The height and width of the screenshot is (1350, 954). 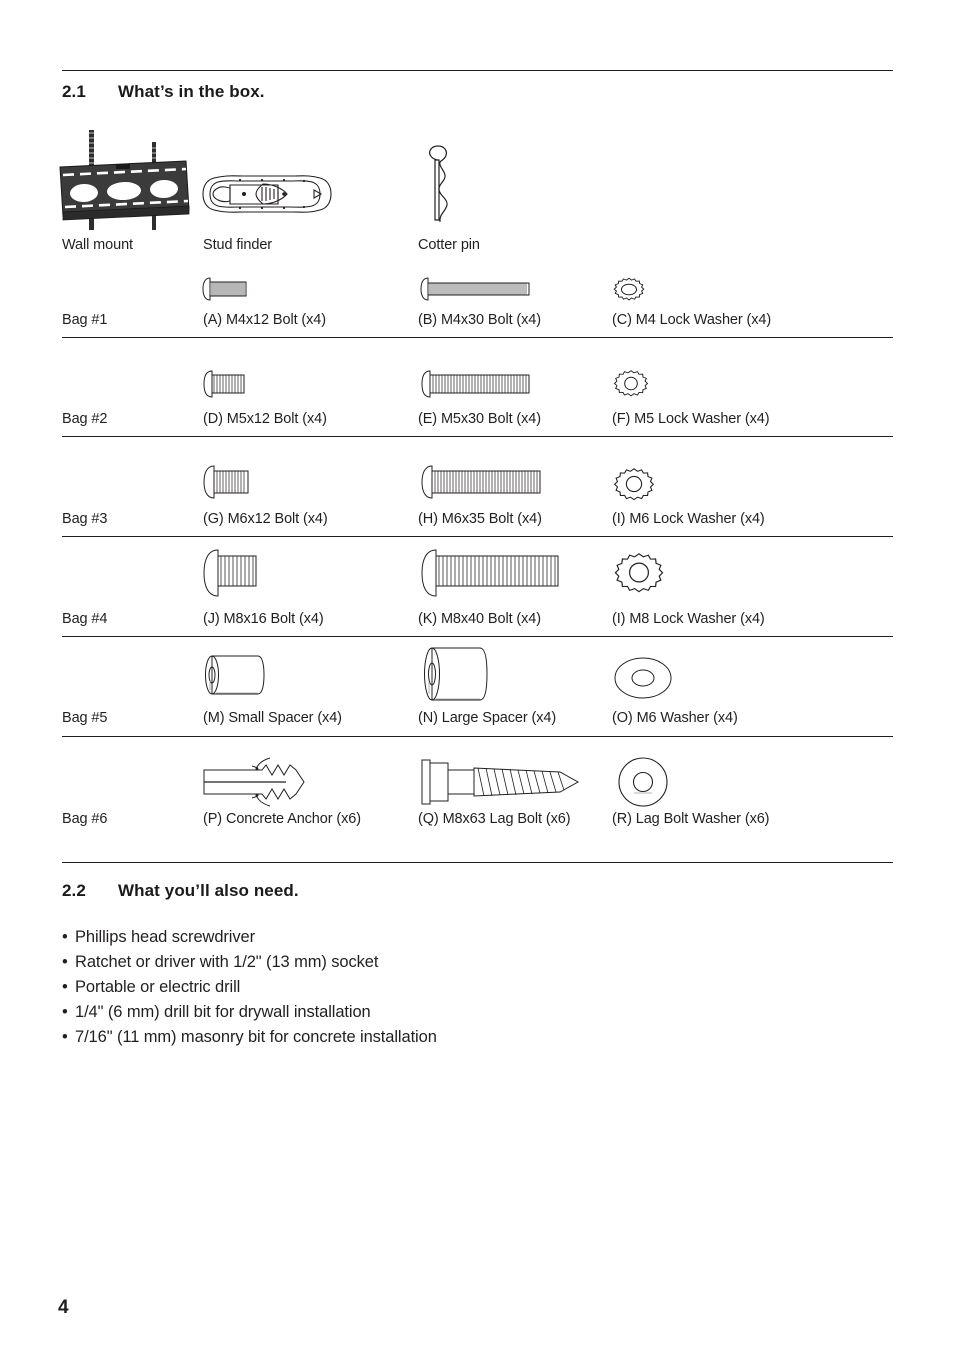 What do you see at coordinates (265, 419) in the screenshot?
I see `item-label-d: (D) M5x12 Bolt (x4)` at bounding box center [265, 419].